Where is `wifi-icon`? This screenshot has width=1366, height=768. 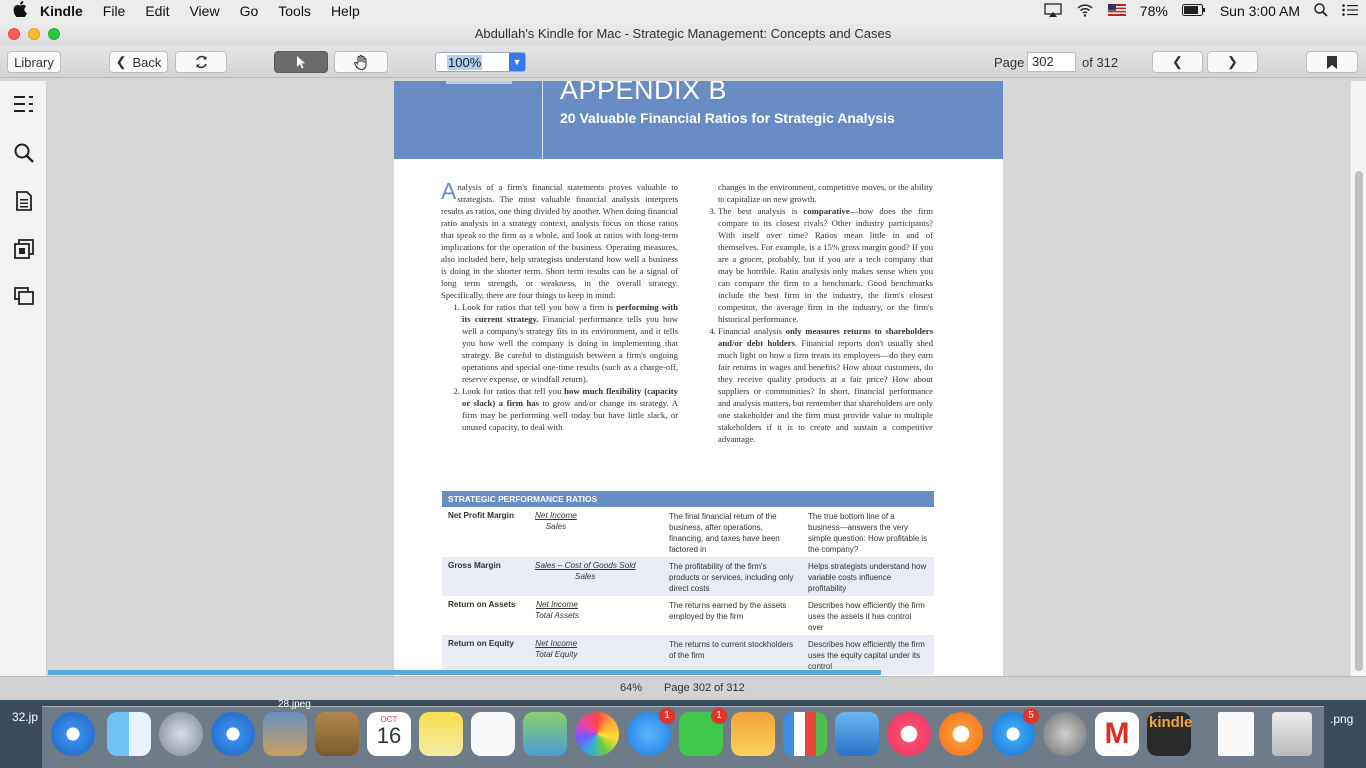 wifi-icon is located at coordinates (1085, 11).